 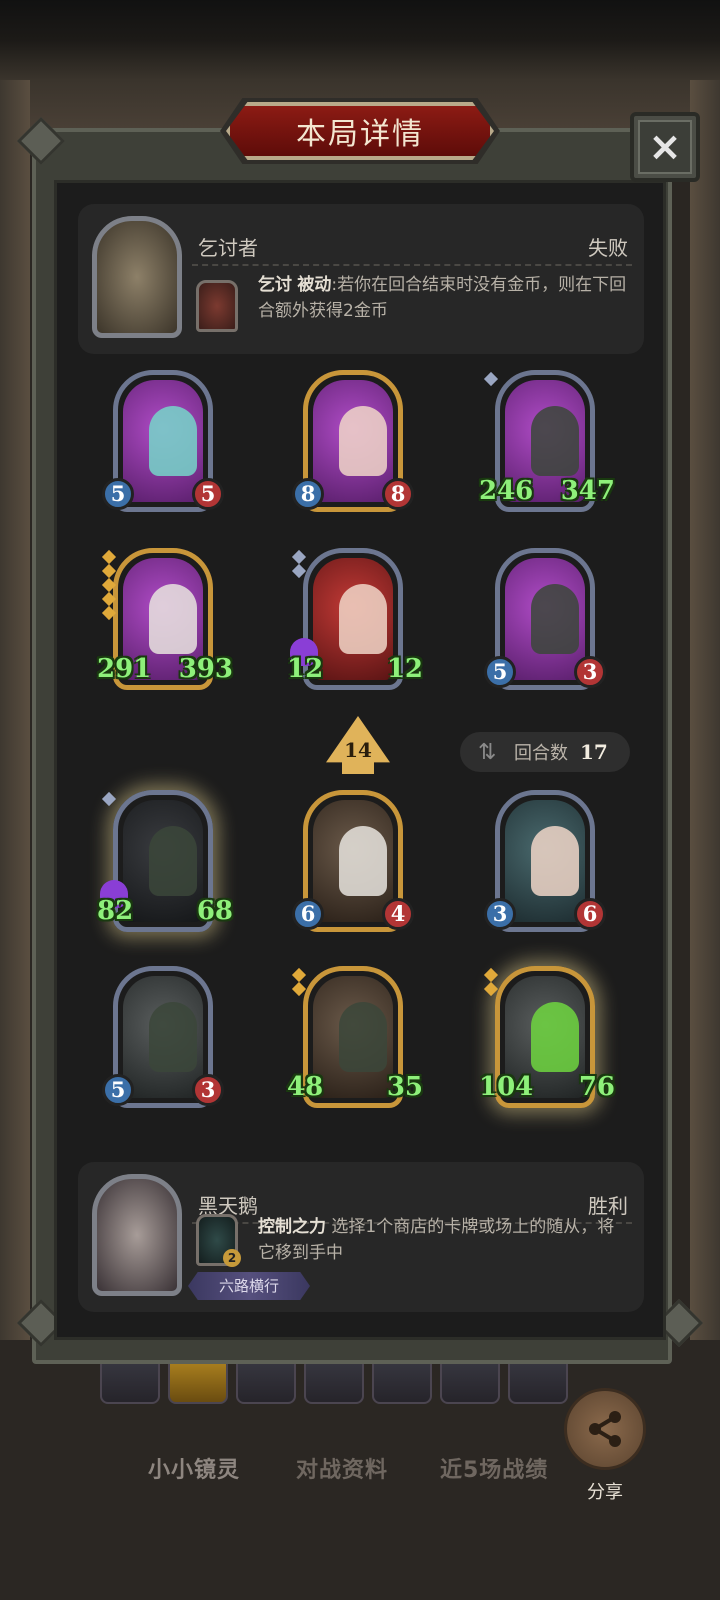 What do you see at coordinates (398, 494) in the screenshot?
I see `health-value: 8` at bounding box center [398, 494].